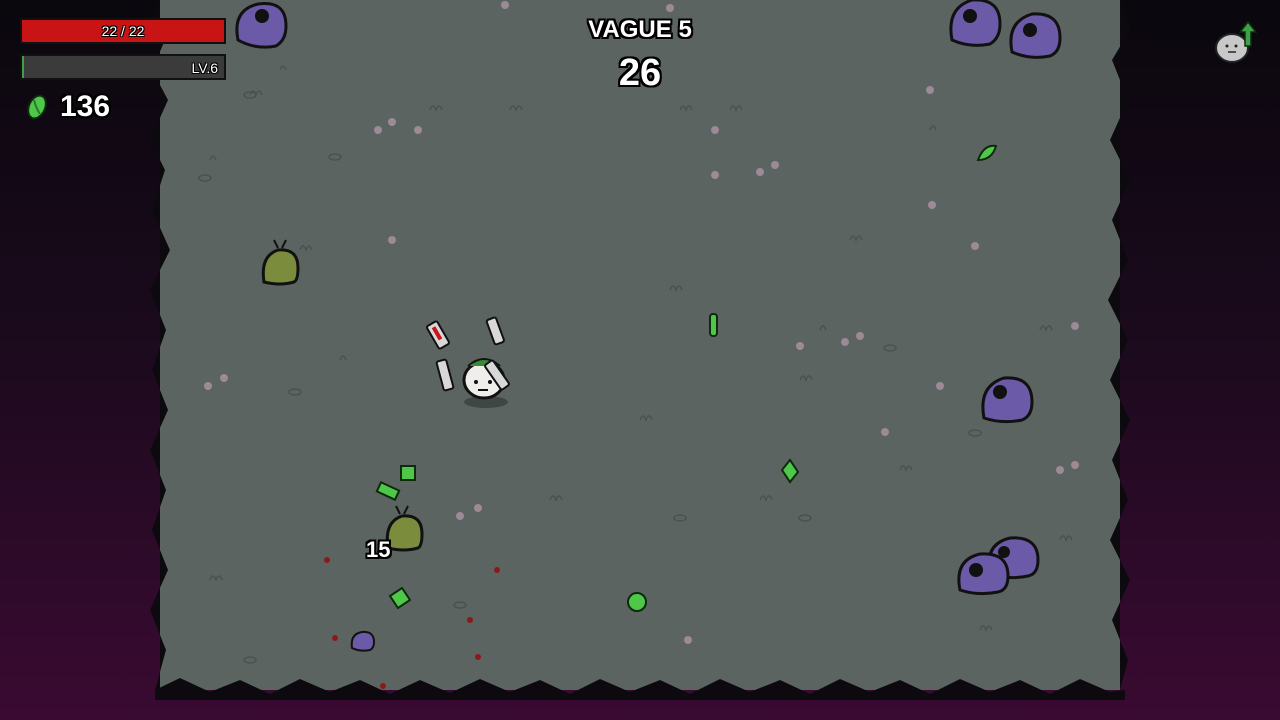 This screenshot has height=720, width=1280. Describe the element at coordinates (468, 362) in the screenshot. I see `player-character` at that location.